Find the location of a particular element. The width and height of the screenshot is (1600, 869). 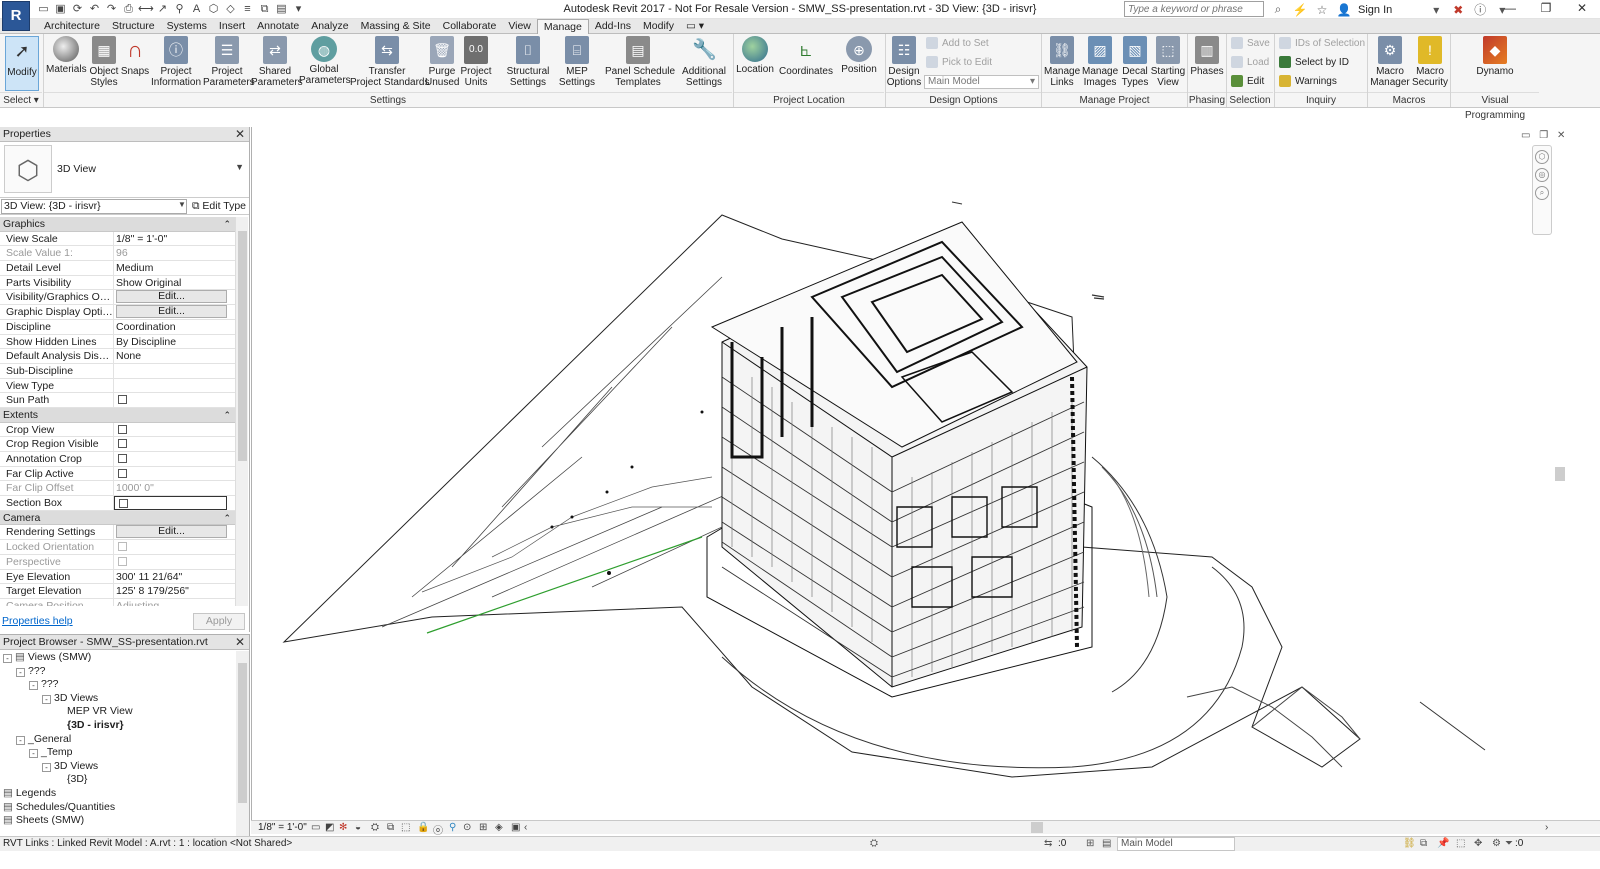

text-icon: A is located at coordinates (196, 9).